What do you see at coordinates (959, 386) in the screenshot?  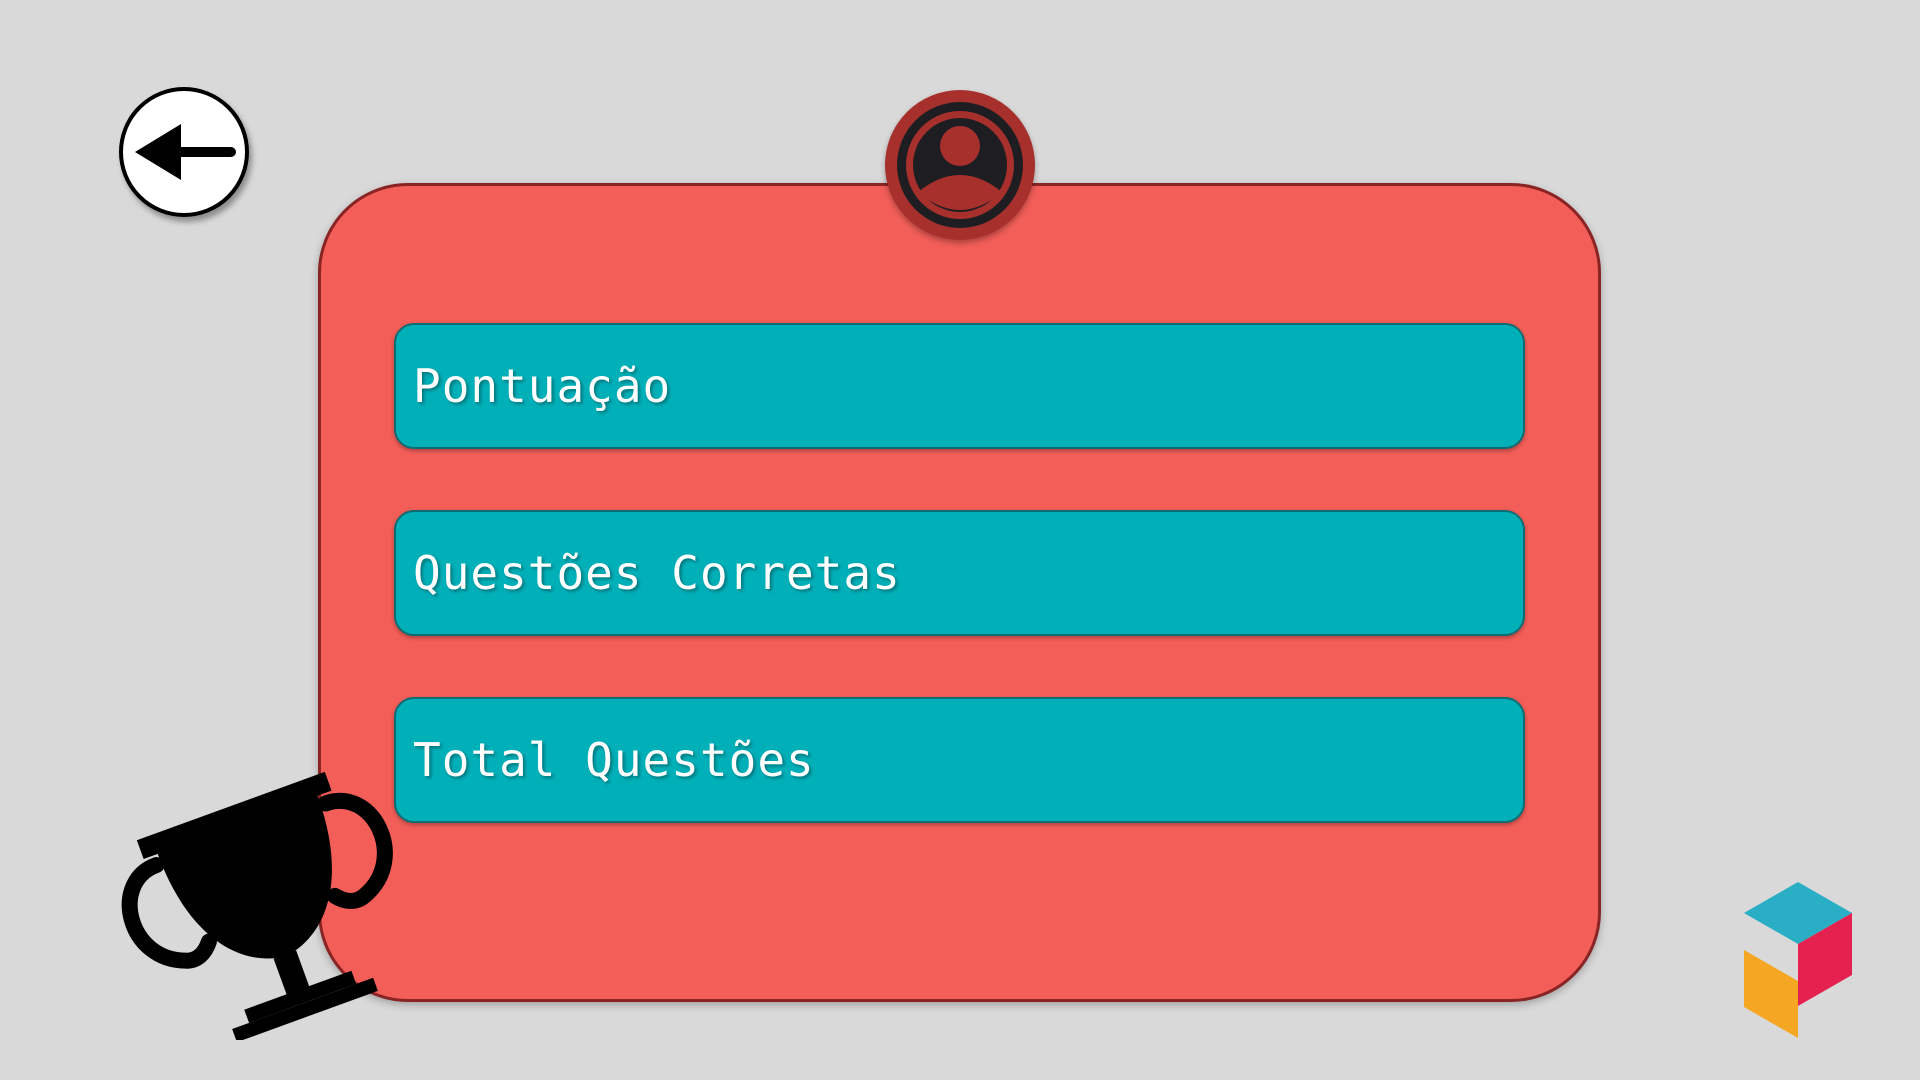 I see `score-field: Pontuação` at bounding box center [959, 386].